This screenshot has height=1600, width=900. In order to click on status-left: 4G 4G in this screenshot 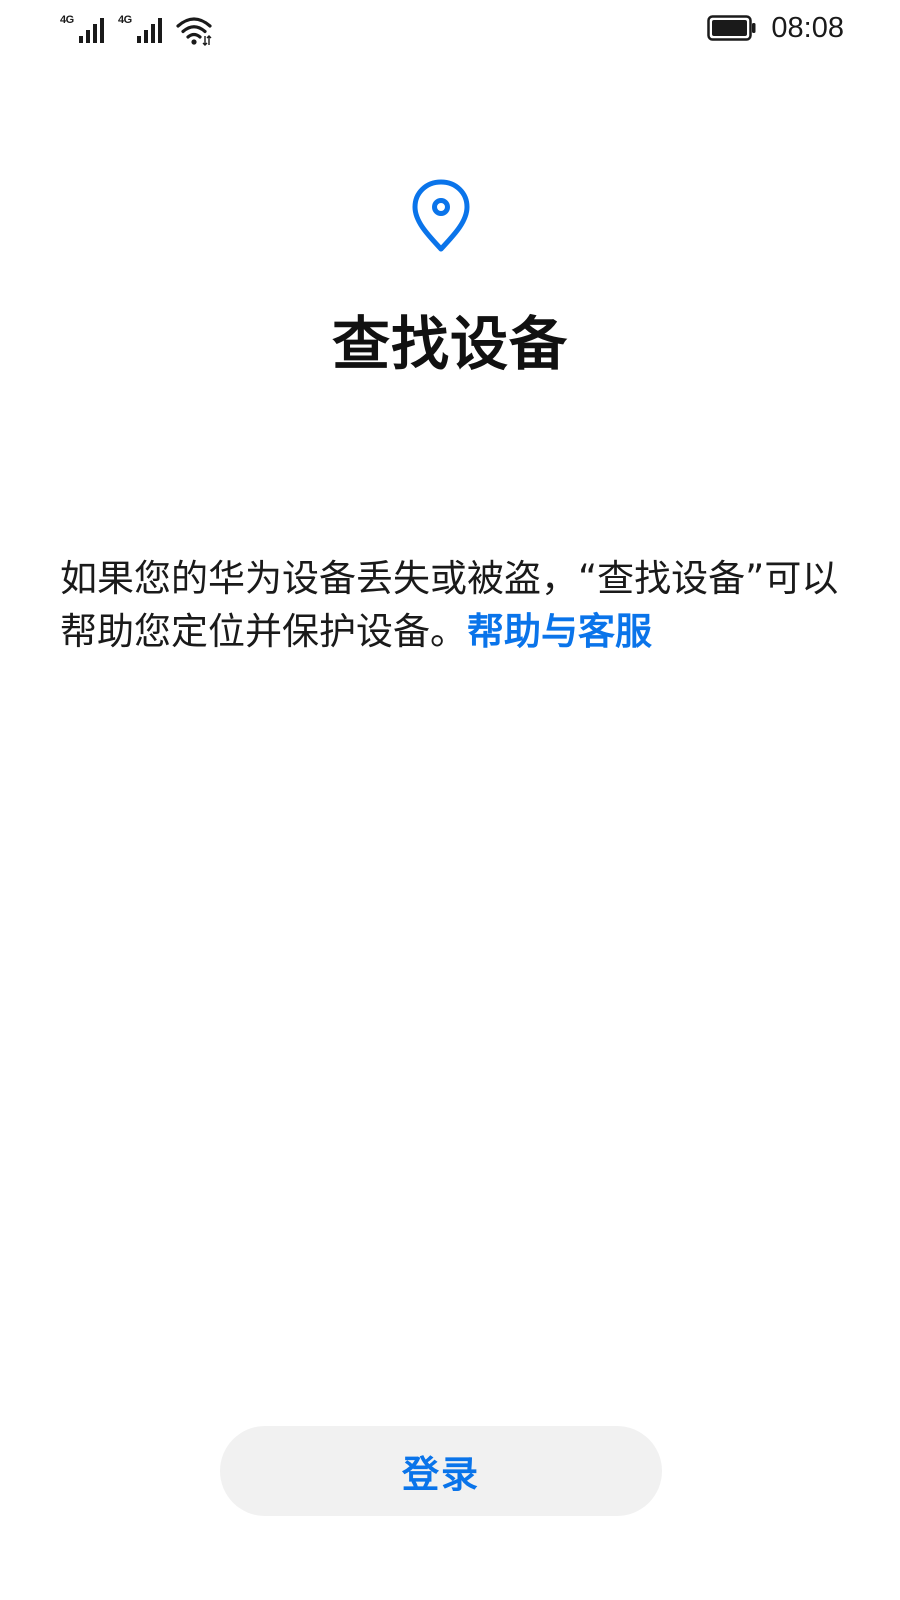, I will do `click(136, 29)`.